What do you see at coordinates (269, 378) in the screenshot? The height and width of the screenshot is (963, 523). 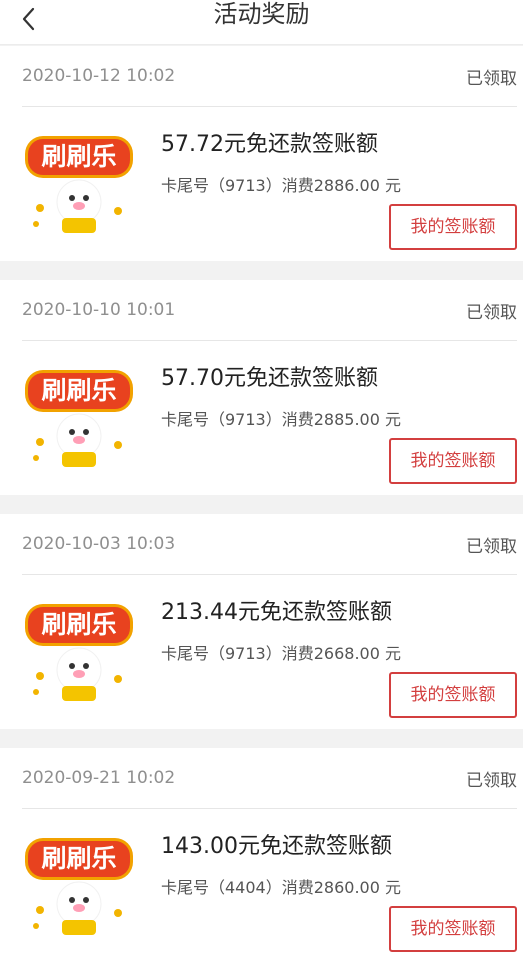 I see `reward-amount: 57.70元免还款签账额` at bounding box center [269, 378].